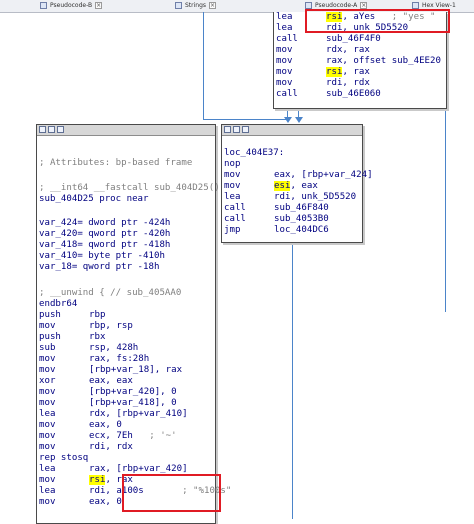  I want to click on asm-line: call sub_46F840, so click(276, 208).